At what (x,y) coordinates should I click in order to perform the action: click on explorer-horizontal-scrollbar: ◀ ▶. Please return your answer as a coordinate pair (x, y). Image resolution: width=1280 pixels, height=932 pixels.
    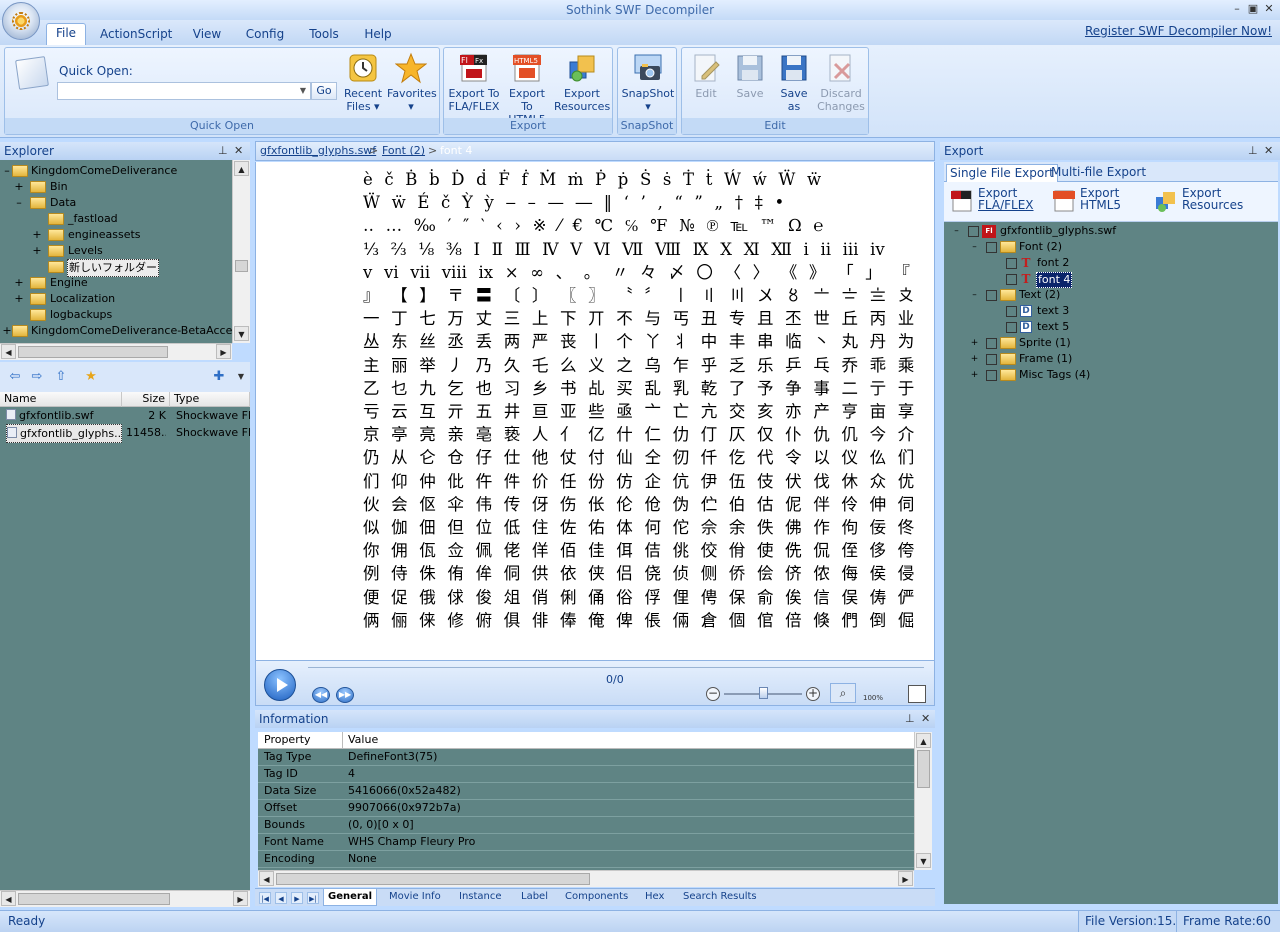
    Looking at the image, I should click on (116, 351).